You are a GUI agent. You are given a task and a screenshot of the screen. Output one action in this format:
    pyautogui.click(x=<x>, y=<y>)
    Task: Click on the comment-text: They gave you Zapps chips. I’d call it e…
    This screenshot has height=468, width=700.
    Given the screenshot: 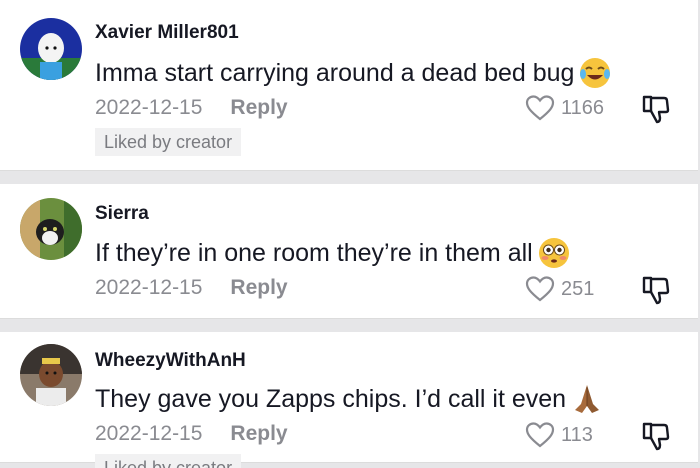 What is the action you would take?
    pyautogui.click(x=331, y=398)
    